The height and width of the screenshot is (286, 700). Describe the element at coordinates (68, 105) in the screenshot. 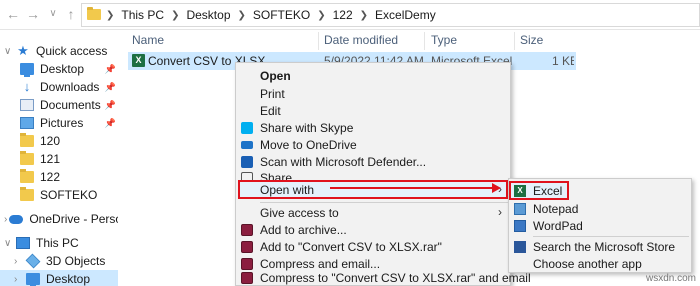

I see `nav-item-documents: Documents 📌` at that location.